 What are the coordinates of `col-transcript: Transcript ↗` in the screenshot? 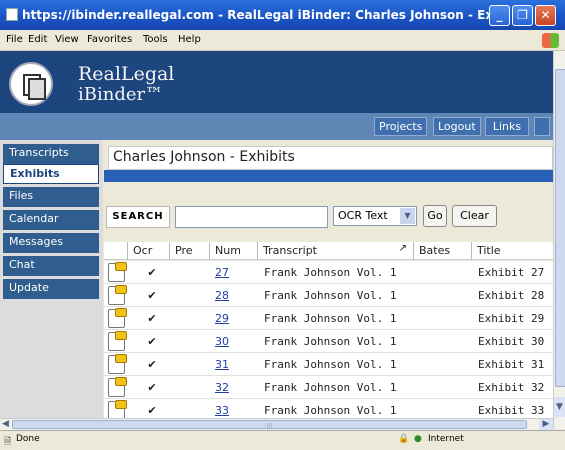 It's located at (336, 251).